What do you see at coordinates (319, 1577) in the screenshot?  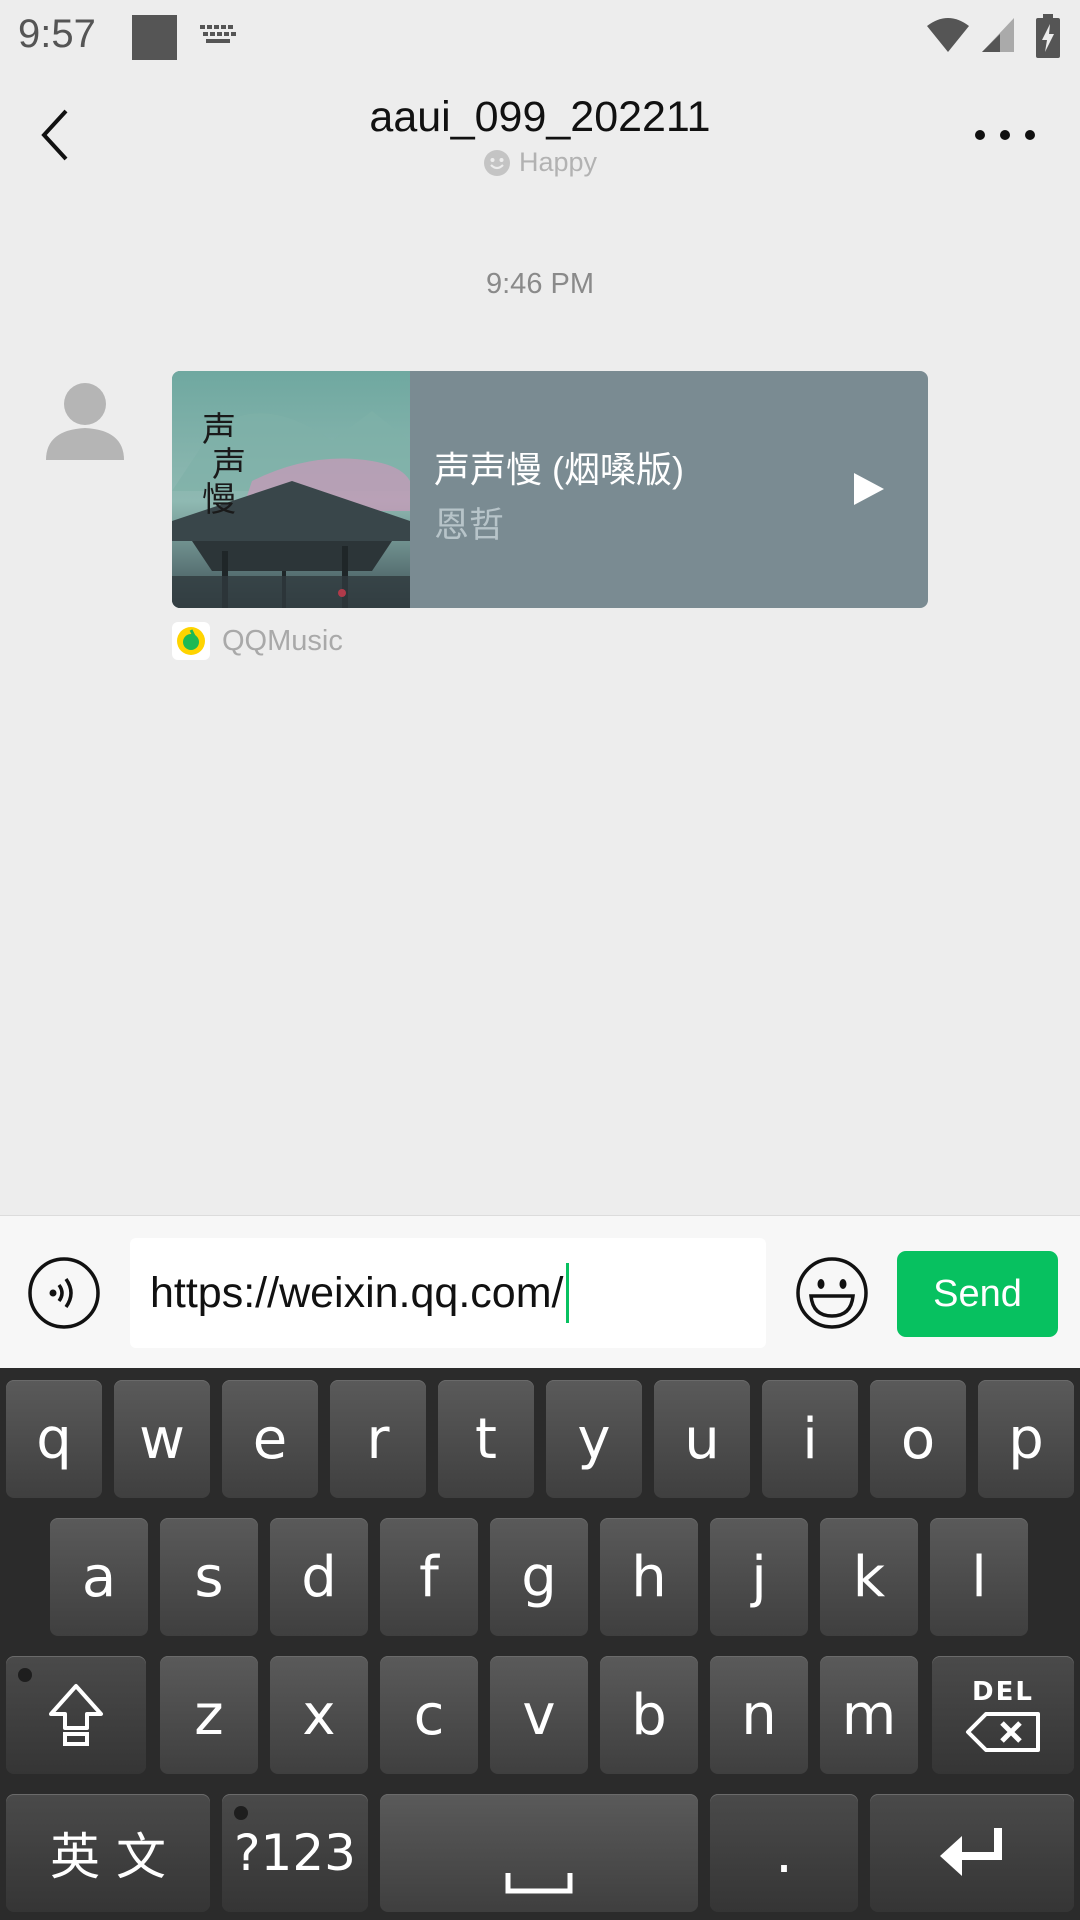 I see `key-d: d` at bounding box center [319, 1577].